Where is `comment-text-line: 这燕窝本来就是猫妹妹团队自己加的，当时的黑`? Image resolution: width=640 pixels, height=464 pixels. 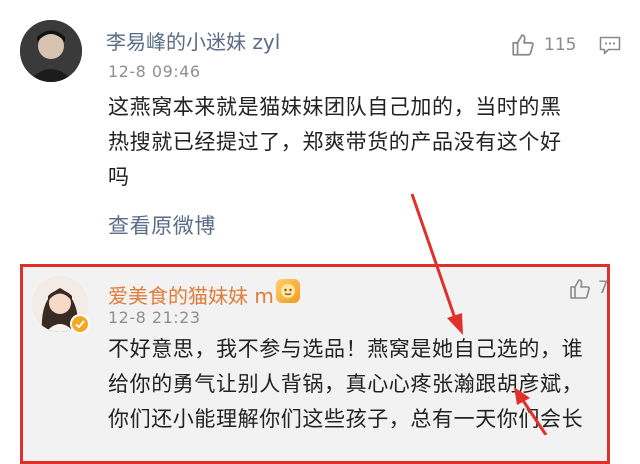
comment-text-line: 这燕窝本来就是猫妹妹团队自己加的，当时的黑 is located at coordinates (335, 107).